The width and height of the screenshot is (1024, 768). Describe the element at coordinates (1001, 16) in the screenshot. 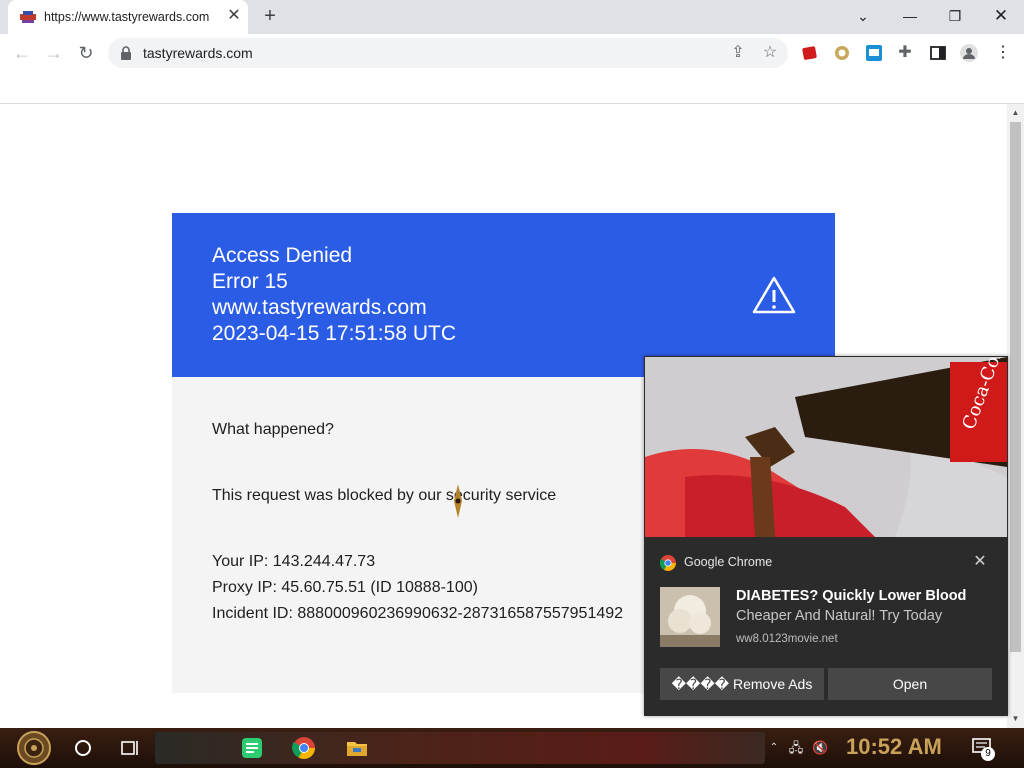

I see `window-close-icon: ✕` at that location.